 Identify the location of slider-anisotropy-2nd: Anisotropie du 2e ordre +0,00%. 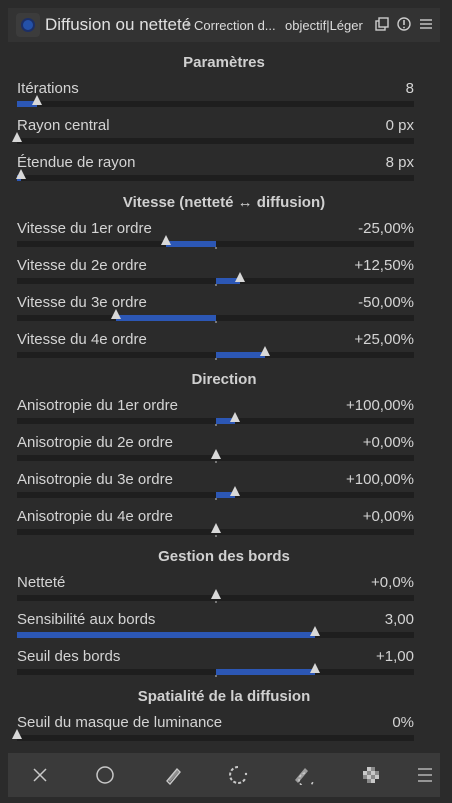
(224, 452).